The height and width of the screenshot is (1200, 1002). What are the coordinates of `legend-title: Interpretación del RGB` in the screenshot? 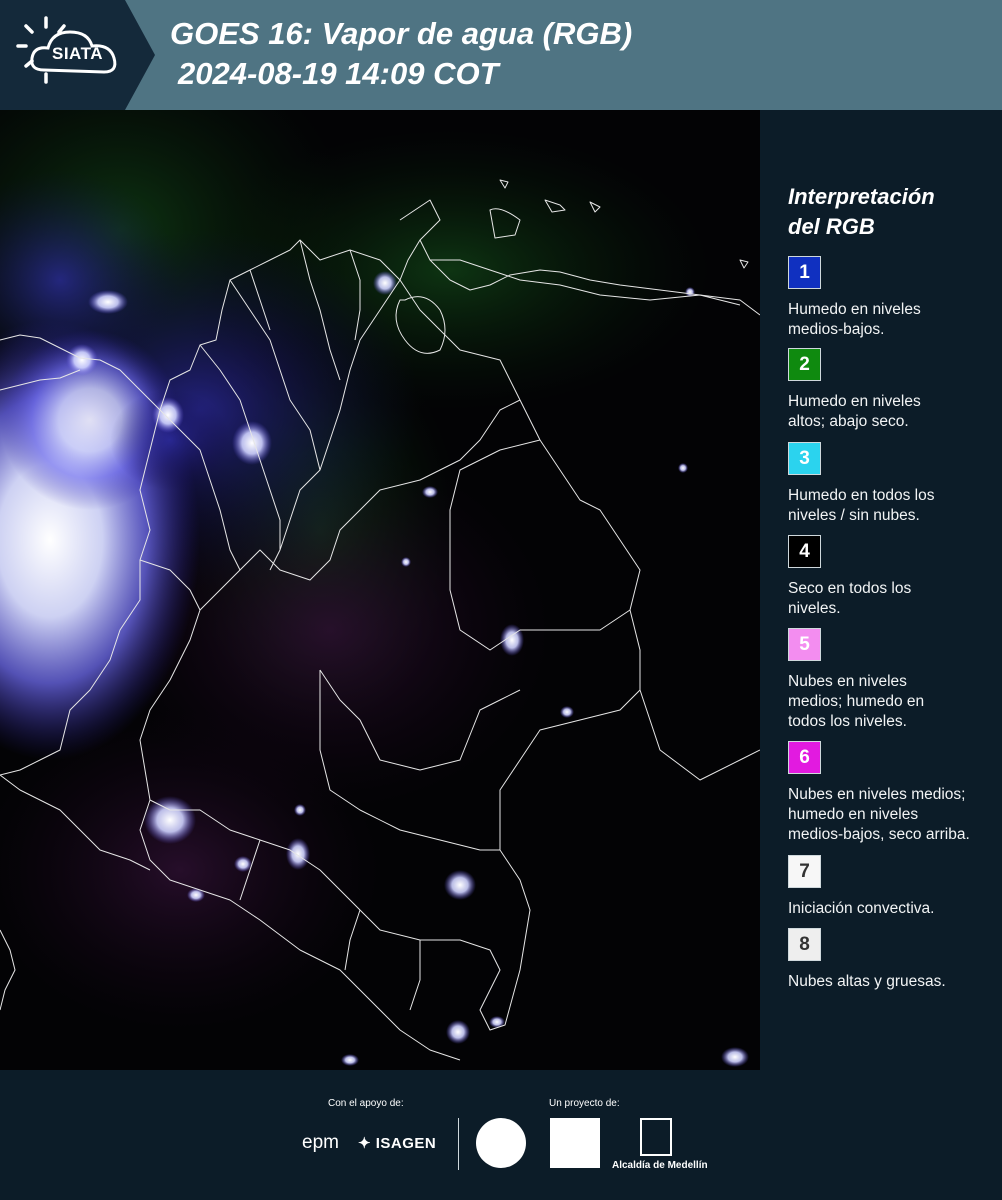 It's located at (888, 212).